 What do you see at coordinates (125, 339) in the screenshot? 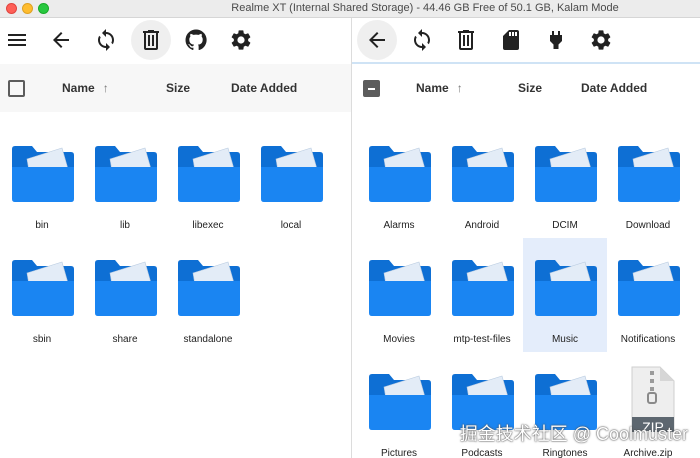
I see `item-label: share` at bounding box center [125, 339].